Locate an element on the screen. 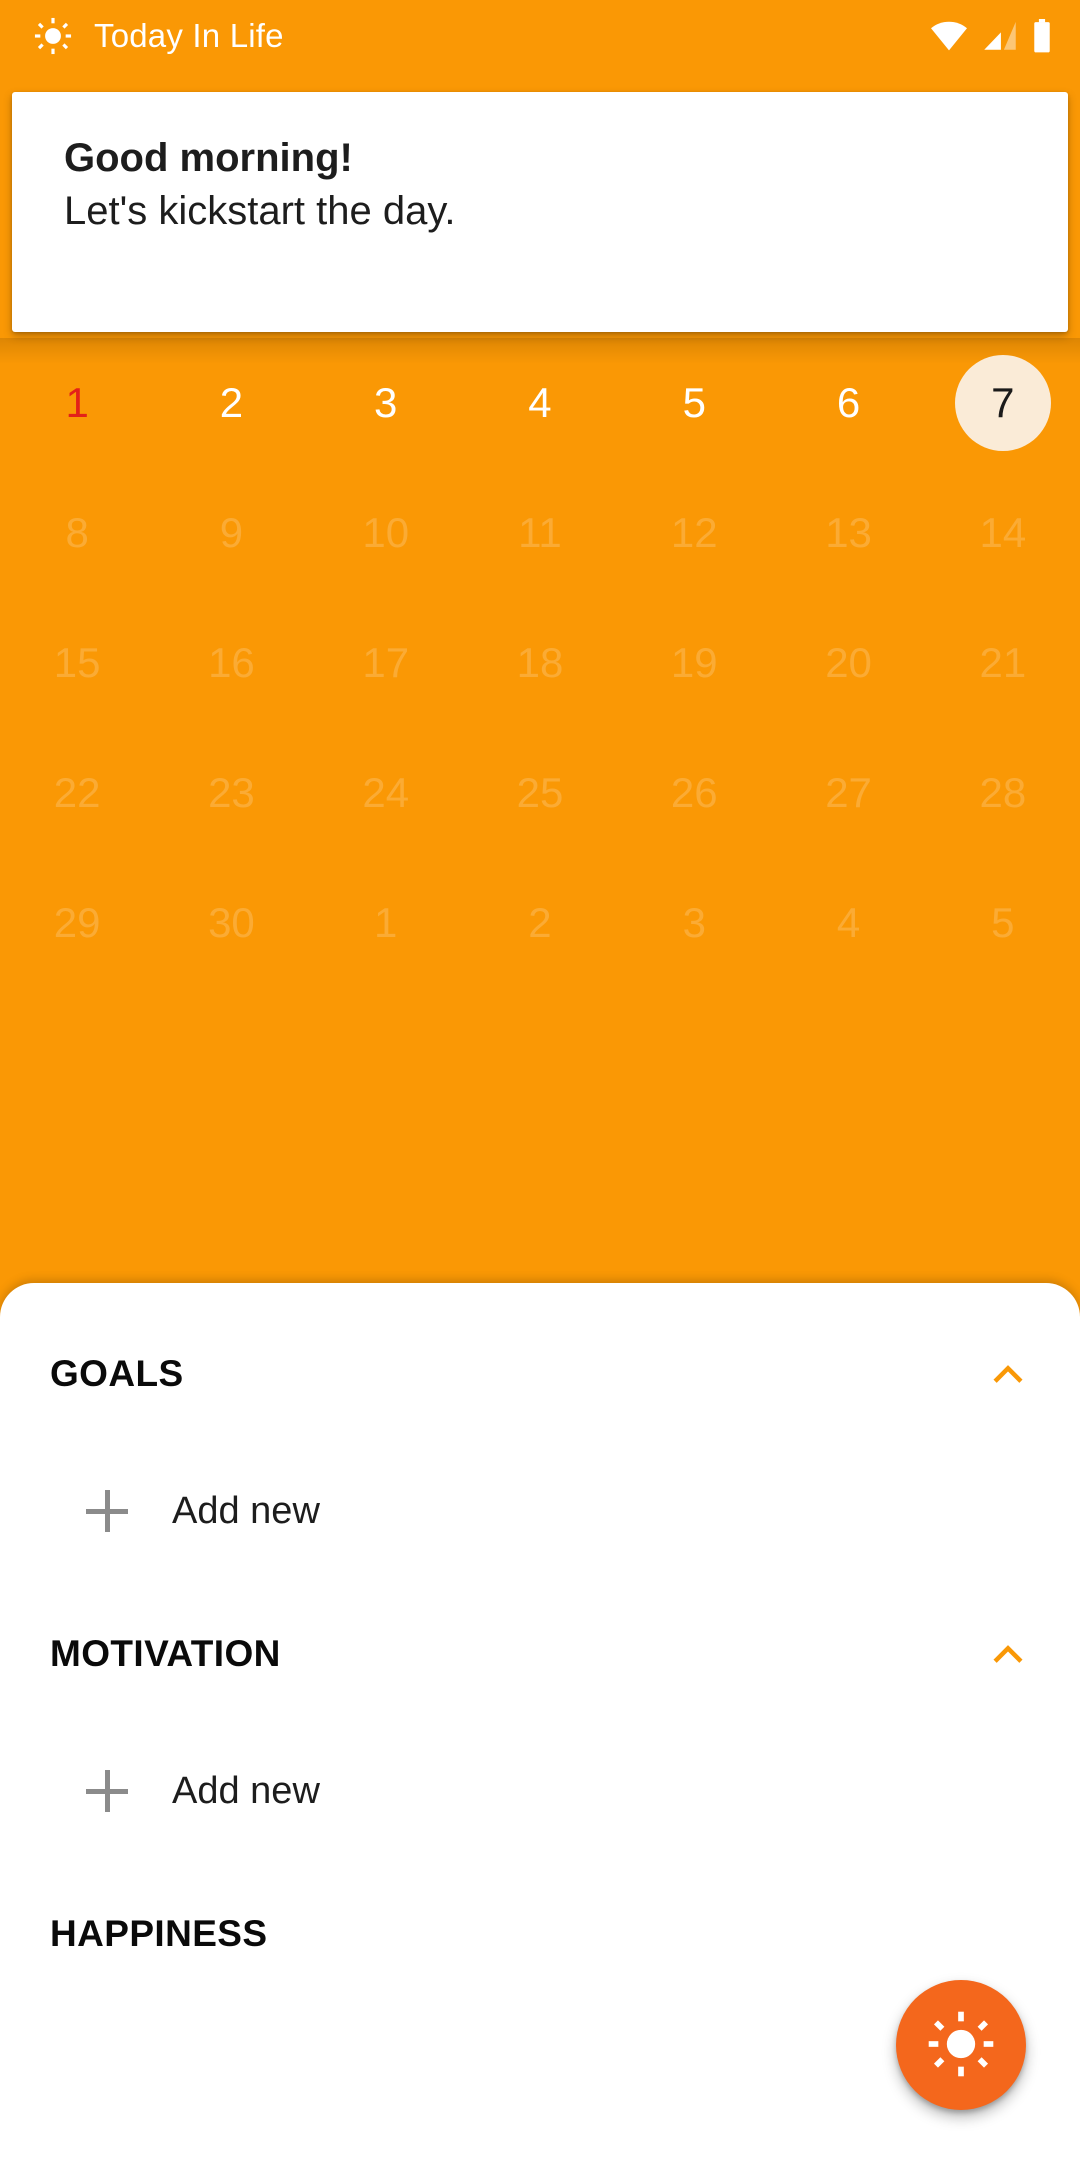 Image resolution: width=1080 pixels, height=2160 pixels. calendar-day-16: 16 is located at coordinates (231, 663).